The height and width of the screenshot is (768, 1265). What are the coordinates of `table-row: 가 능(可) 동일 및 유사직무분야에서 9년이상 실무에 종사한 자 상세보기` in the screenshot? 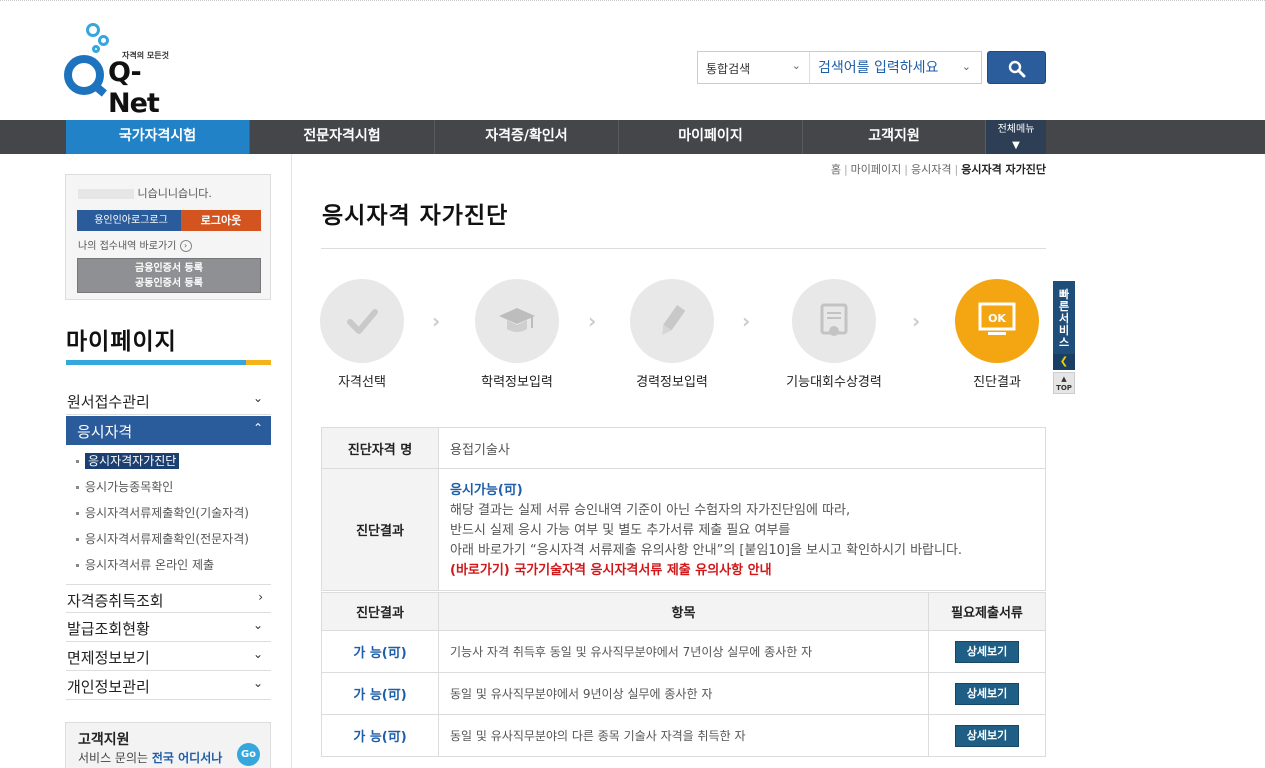 It's located at (683, 693).